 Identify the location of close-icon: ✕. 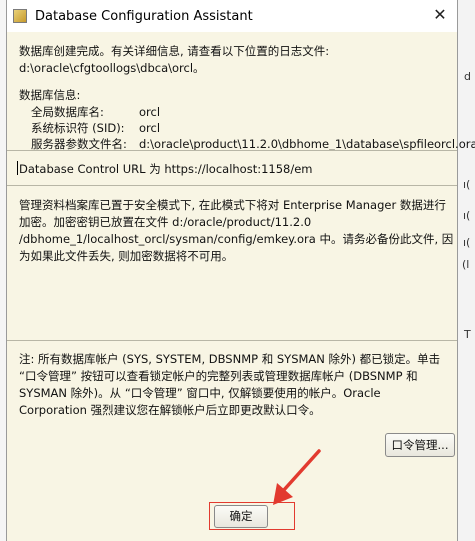
(440, 14).